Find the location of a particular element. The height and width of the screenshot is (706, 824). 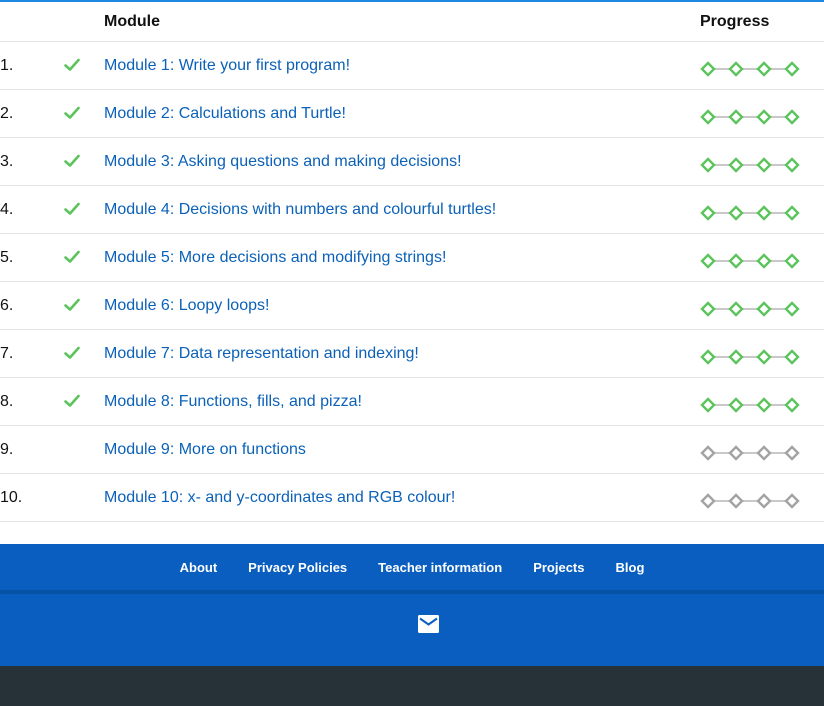

module-link: Module 2: Calculations and Turtle! is located at coordinates (225, 113).